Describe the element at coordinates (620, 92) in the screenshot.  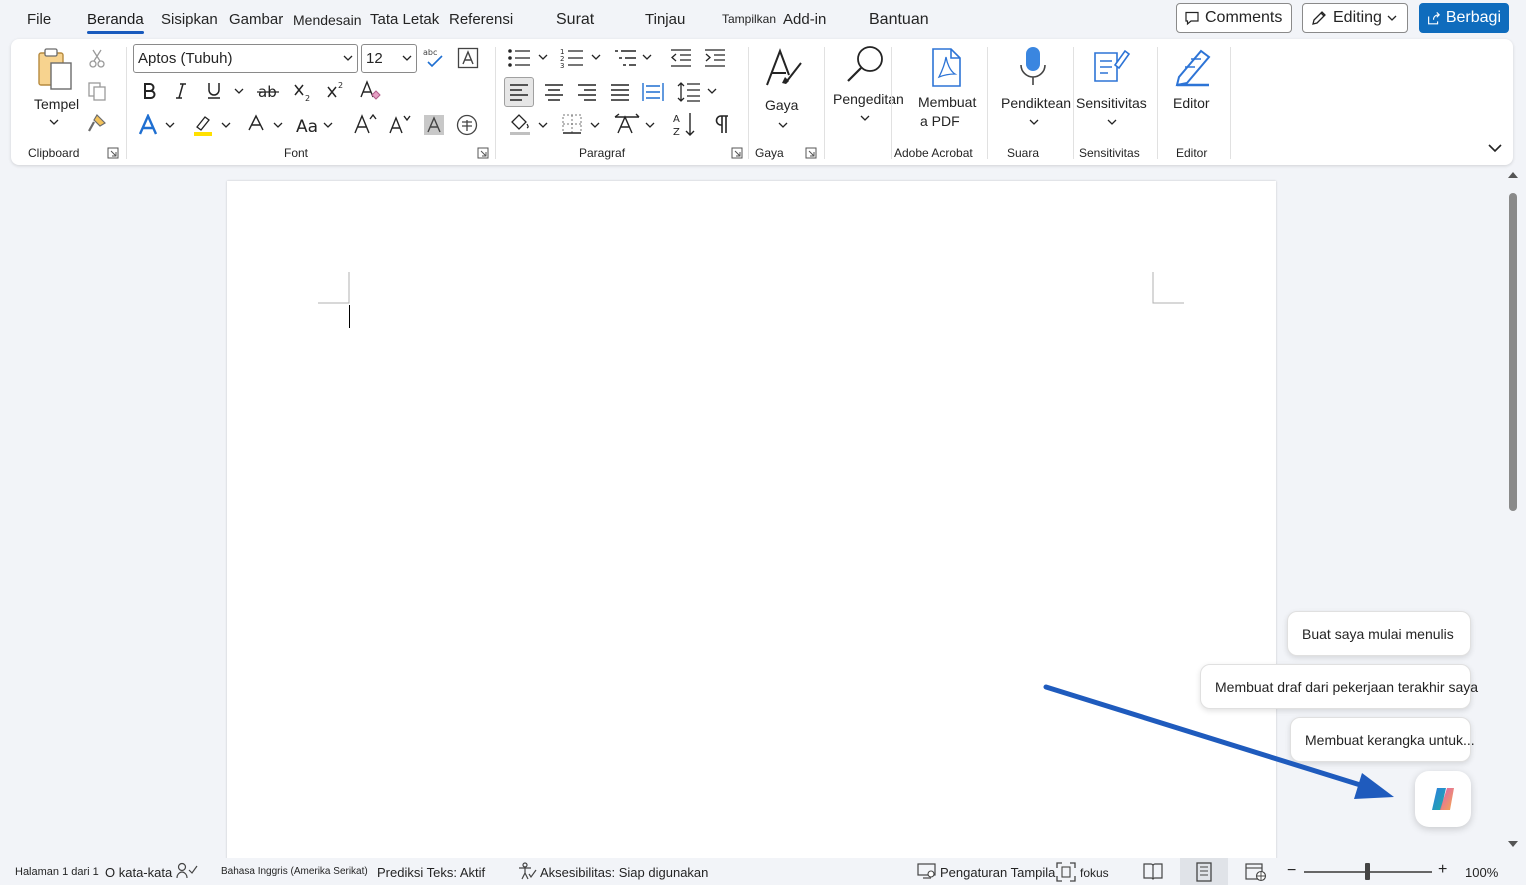
I see `justify-button` at that location.